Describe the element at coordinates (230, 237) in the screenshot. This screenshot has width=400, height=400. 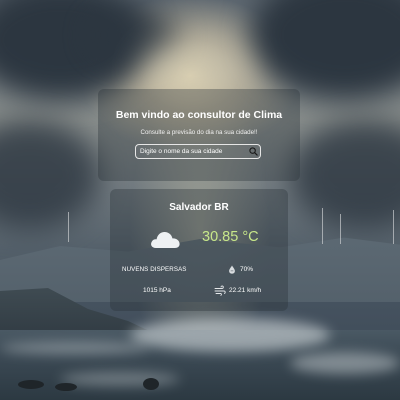
I see `temperature-value: 30.85 °C` at that location.